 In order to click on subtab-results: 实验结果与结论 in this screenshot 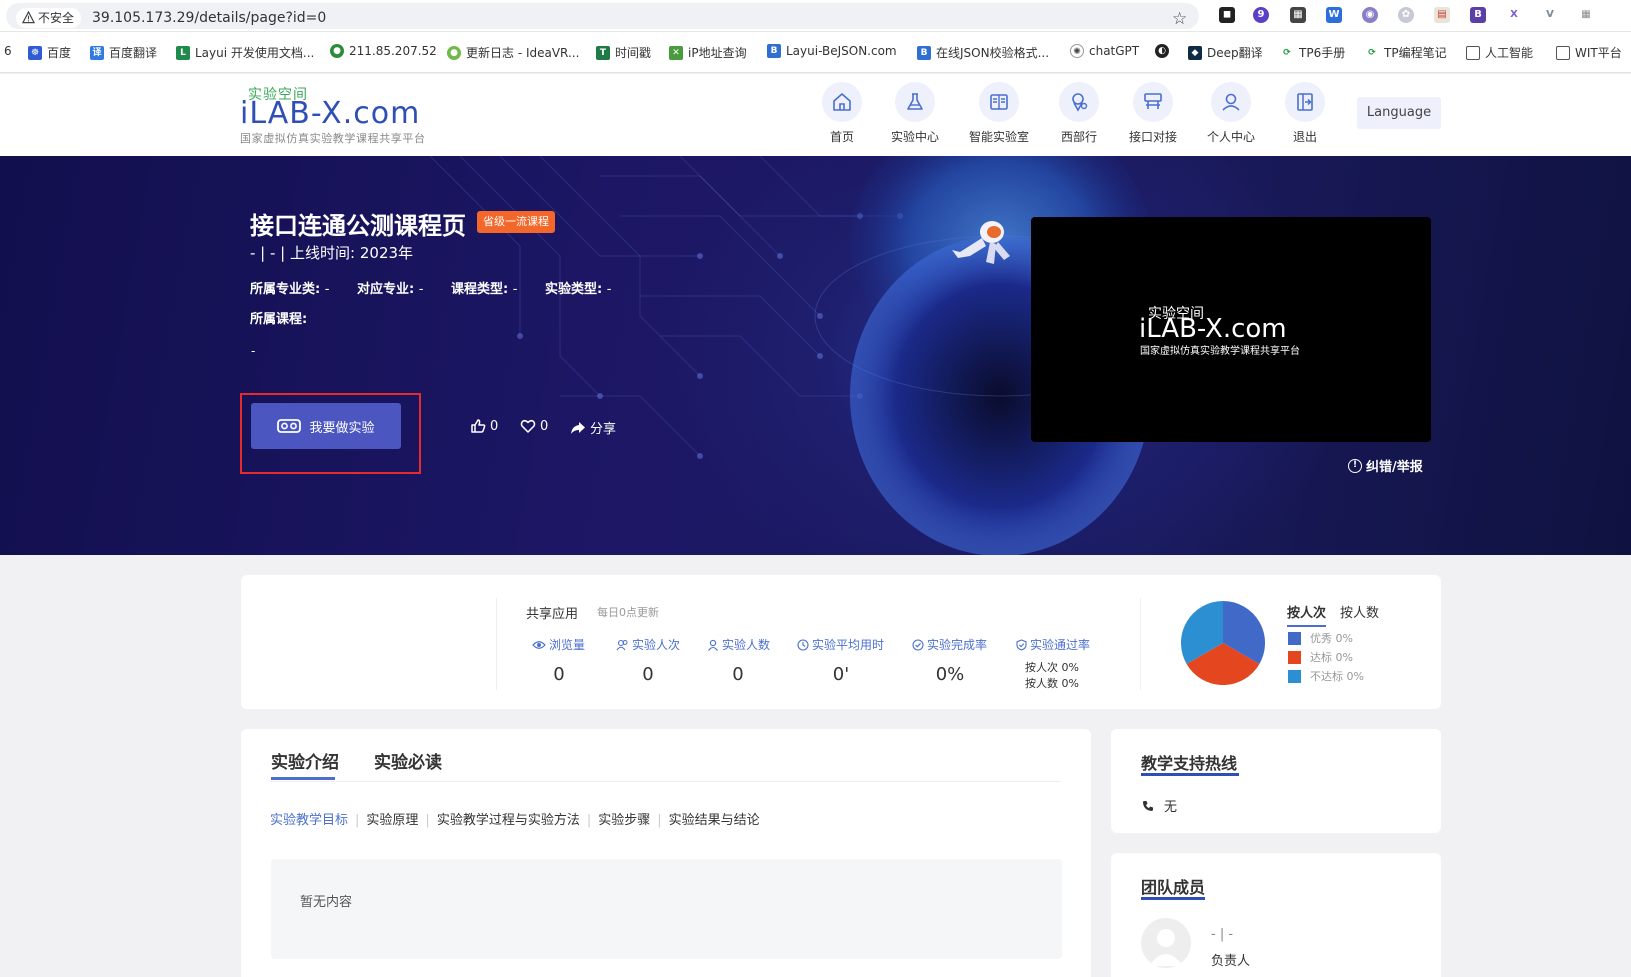, I will do `click(714, 820)`.